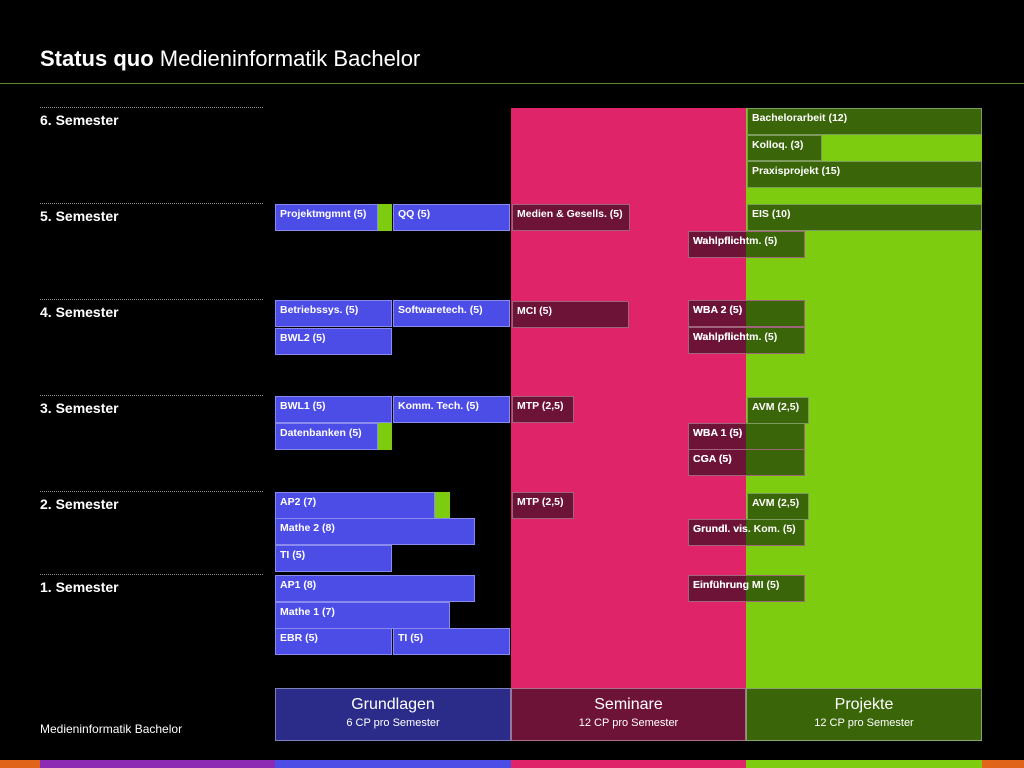  I want to click on color-bar-green, so click(864, 764).